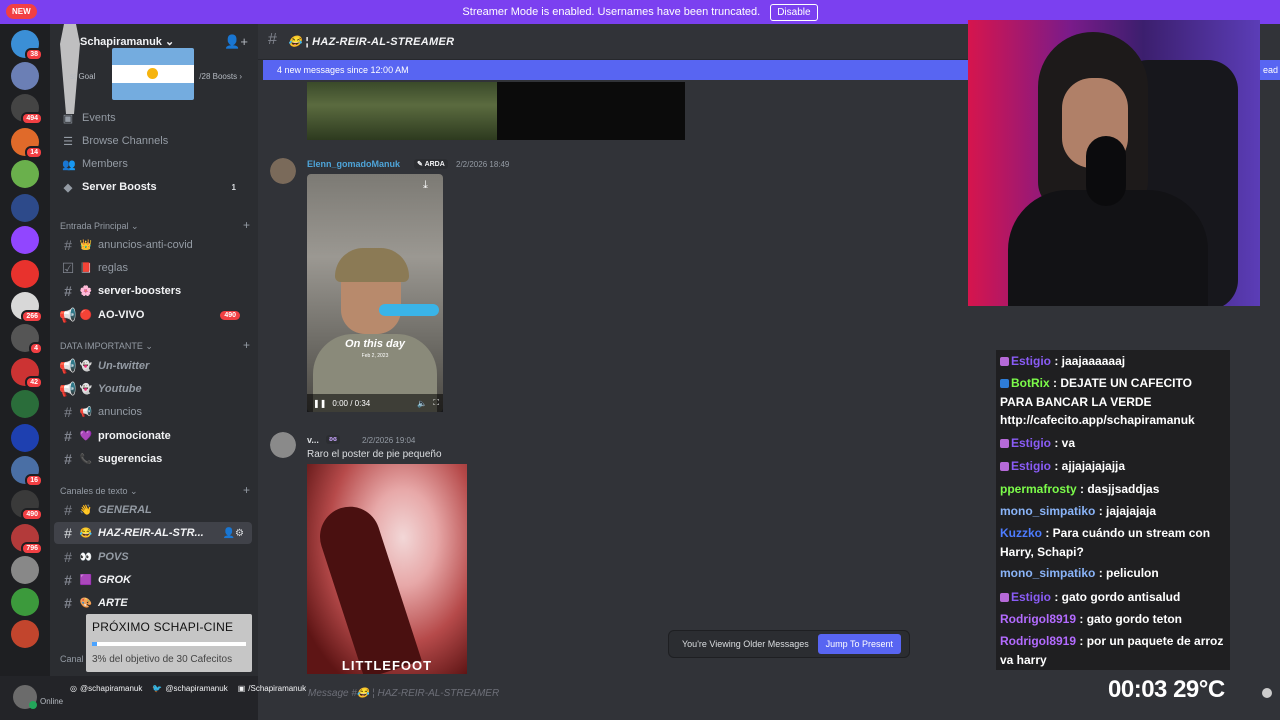 The height and width of the screenshot is (720, 1280). What do you see at coordinates (1270, 70) in the screenshot?
I see `mark-as-read-button: ead` at bounding box center [1270, 70].